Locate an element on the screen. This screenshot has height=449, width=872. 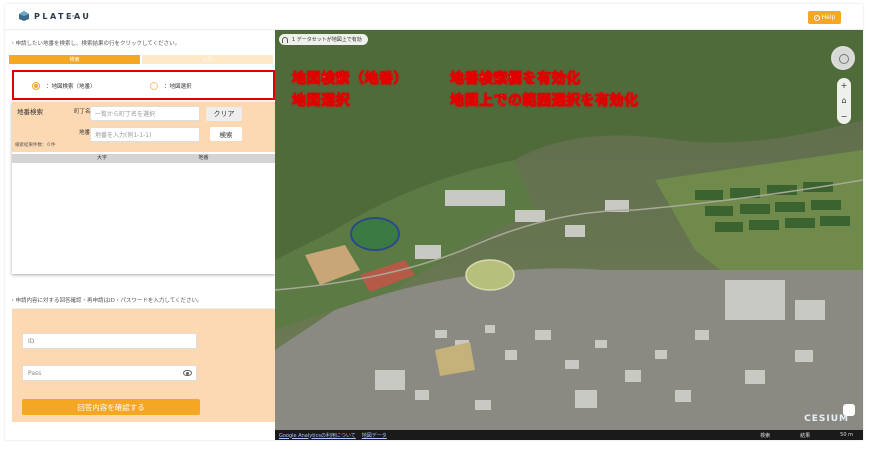
dataset-status-pill: 1 データセットが地図上で有効 is located at coordinates (323, 39).